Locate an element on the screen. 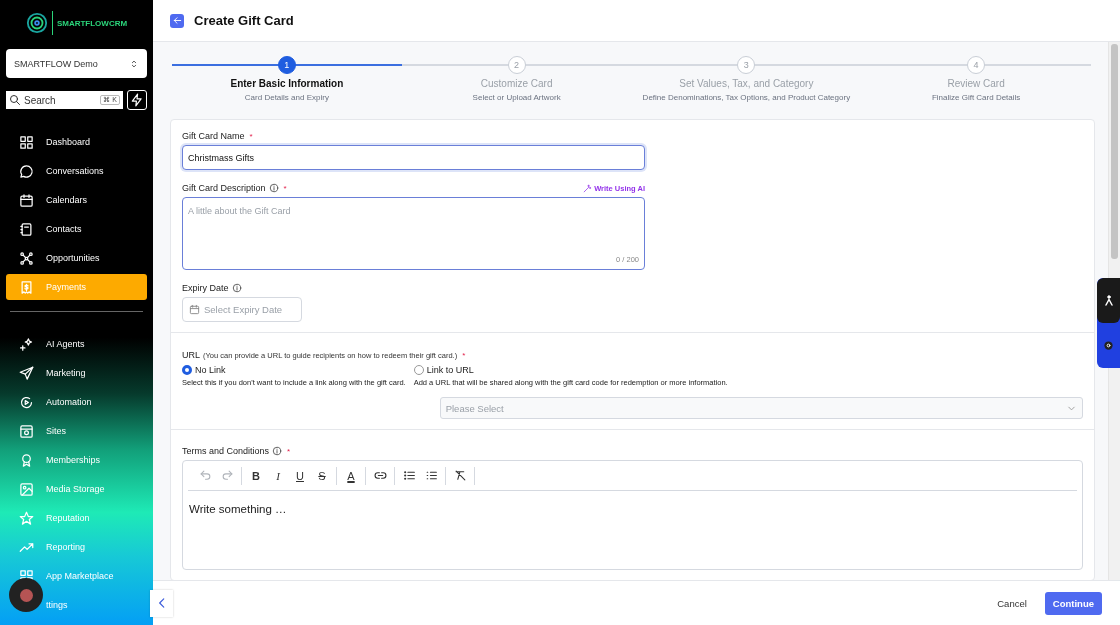  step-subtitle: Select or Upload Artwork is located at coordinates (516, 97).